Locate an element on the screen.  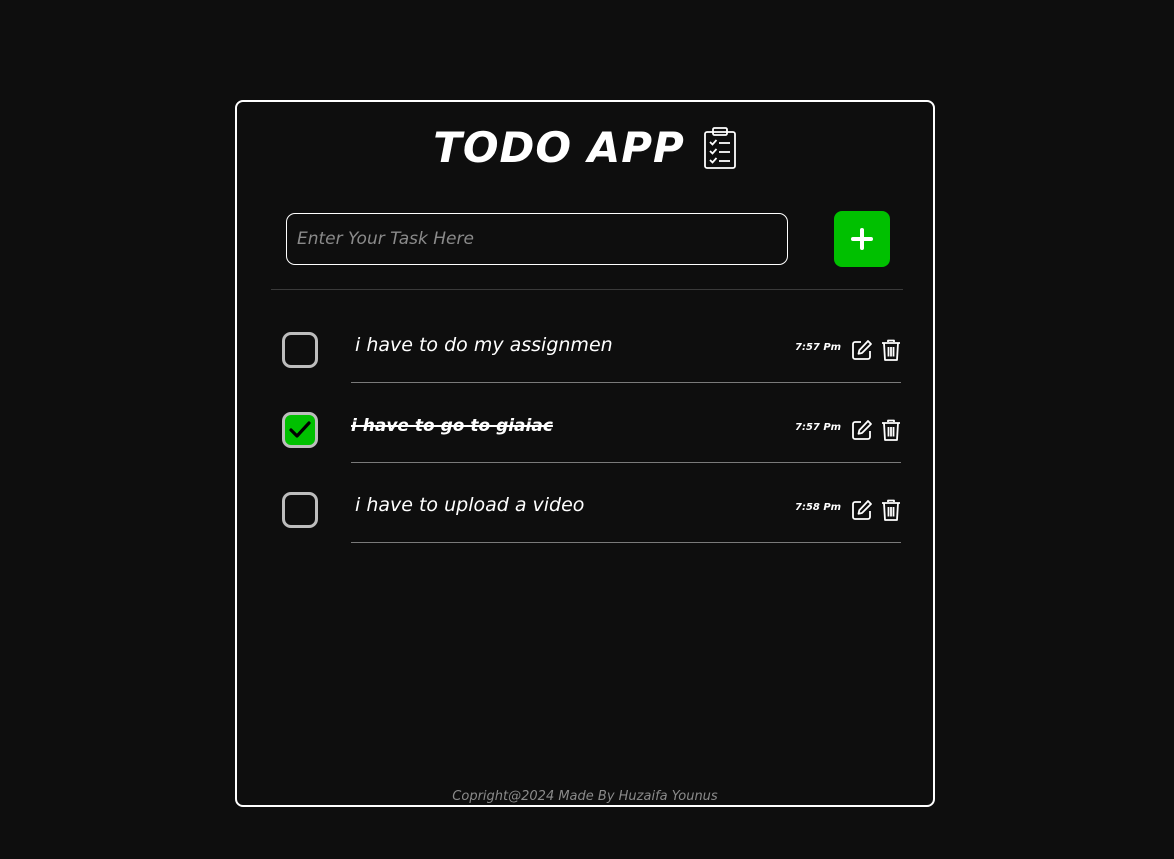
app-header: TODO APP is located at coordinates (585, 148).